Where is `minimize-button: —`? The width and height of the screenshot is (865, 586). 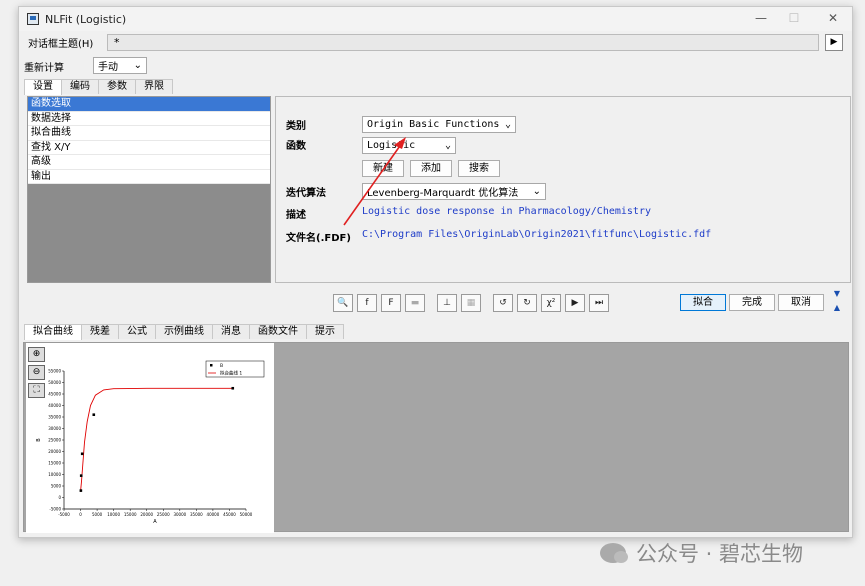
minimize-button: — is located at coordinates (761, 18).